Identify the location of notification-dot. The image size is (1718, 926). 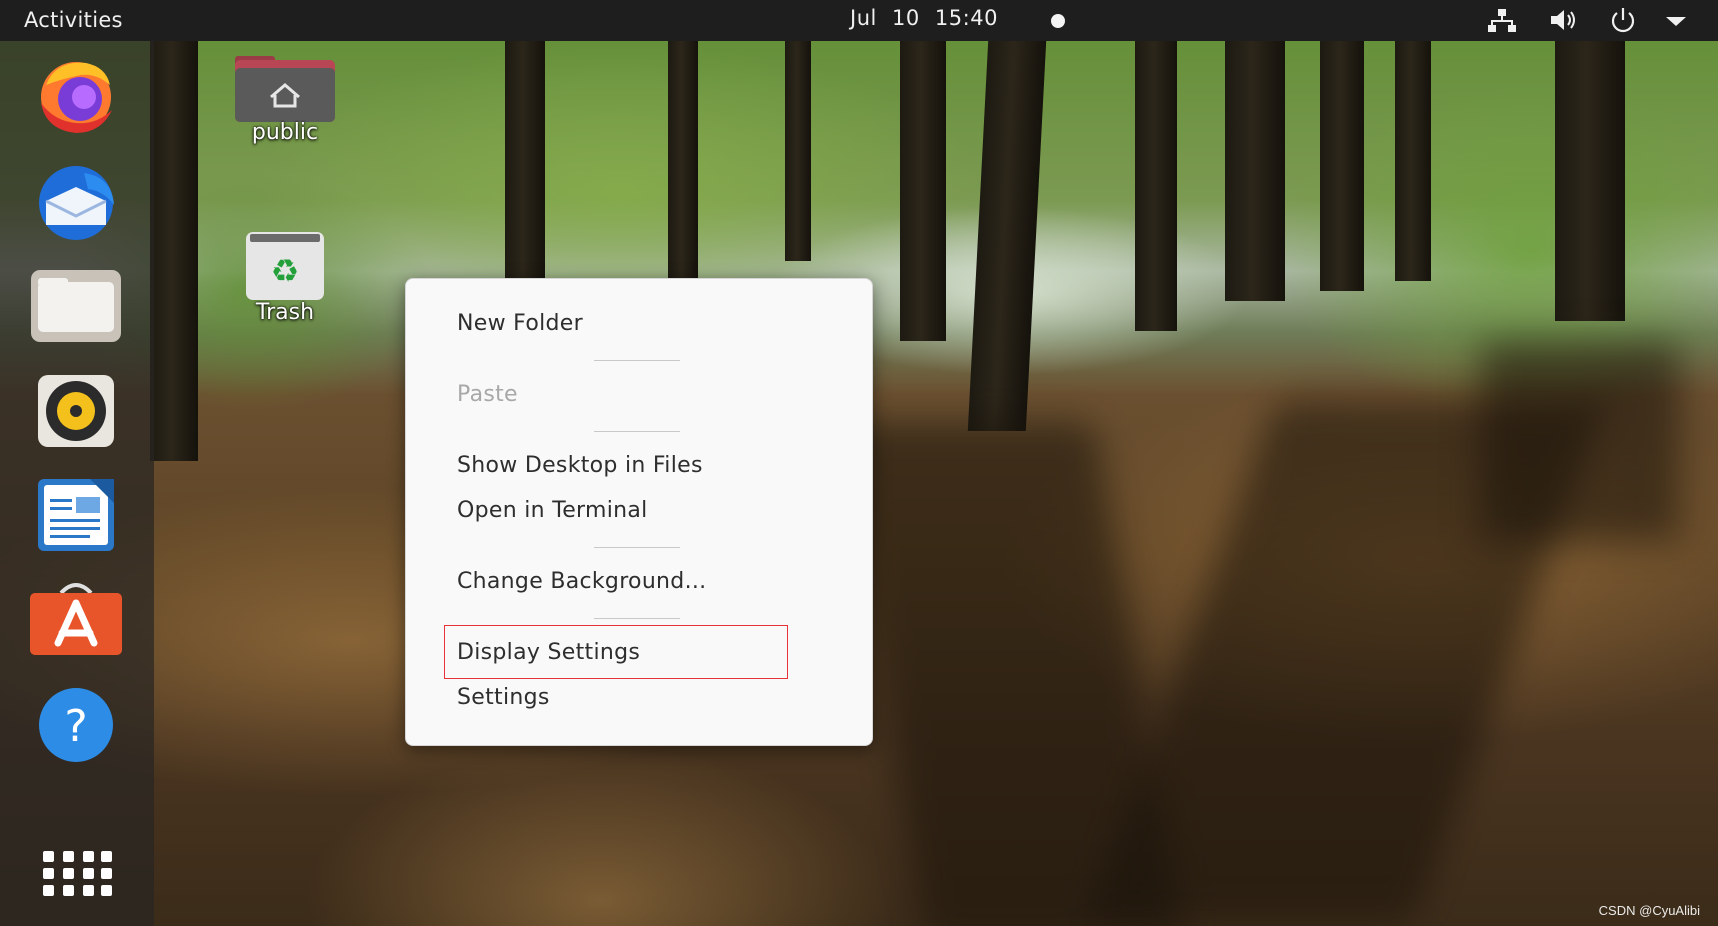
(1058, 21).